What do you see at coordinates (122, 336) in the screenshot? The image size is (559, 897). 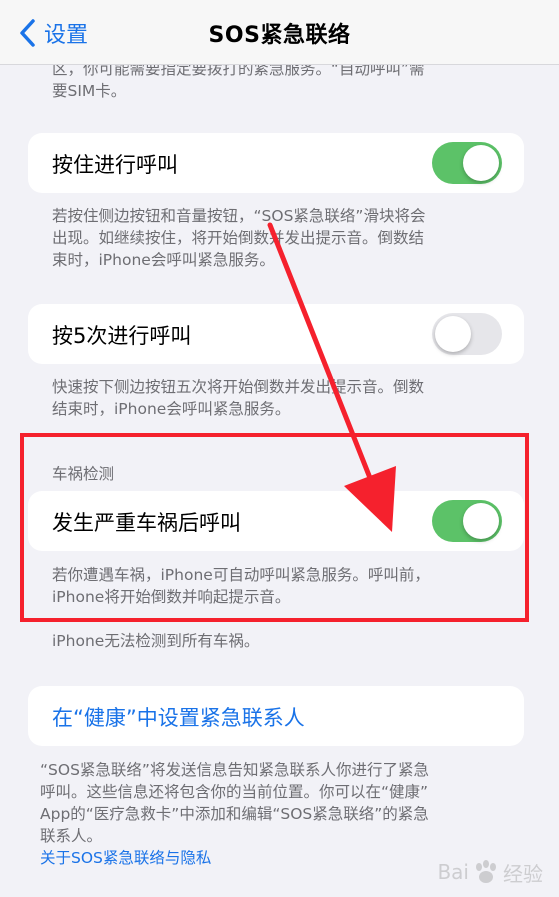 I see `five-press-call-label: 按5次进行呼叫` at bounding box center [122, 336].